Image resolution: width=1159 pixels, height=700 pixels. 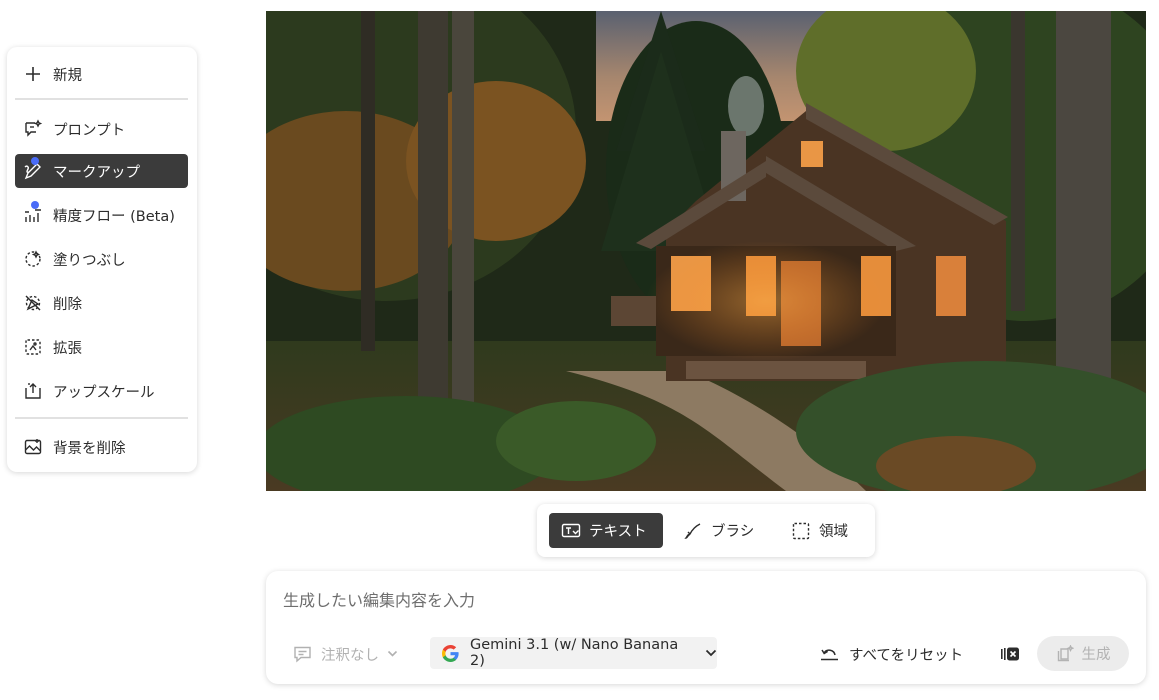 What do you see at coordinates (733, 532) in the screenshot?
I see `brush-mode-label: ブラシ` at bounding box center [733, 532].